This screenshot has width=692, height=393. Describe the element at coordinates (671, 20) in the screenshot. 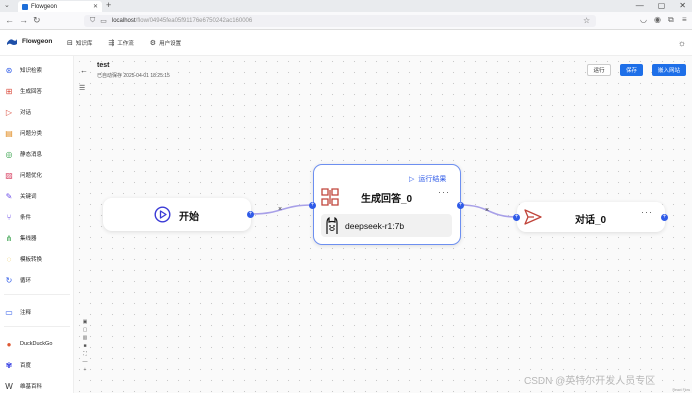

I see `extensions-icon: ⧉` at that location.